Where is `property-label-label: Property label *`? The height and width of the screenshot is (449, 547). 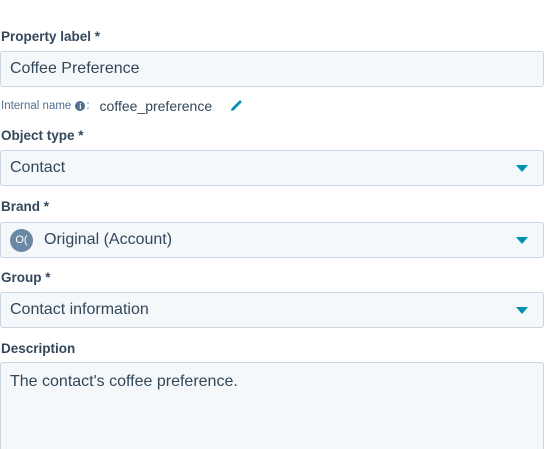 property-label-label: Property label * is located at coordinates (51, 36).